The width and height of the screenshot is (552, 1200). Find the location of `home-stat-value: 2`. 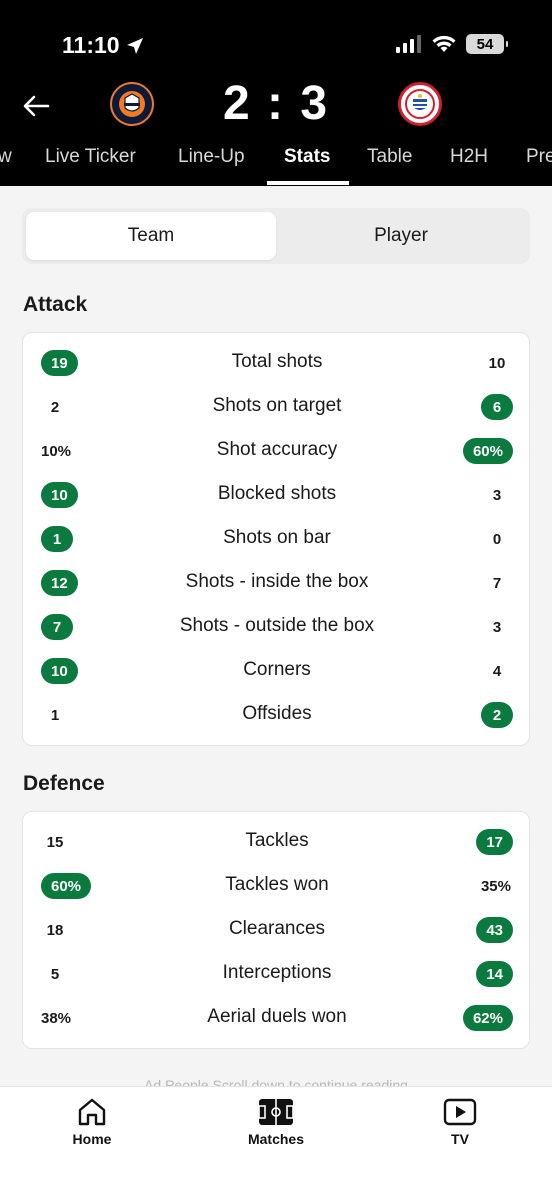

home-stat-value: 2 is located at coordinates (55, 407).